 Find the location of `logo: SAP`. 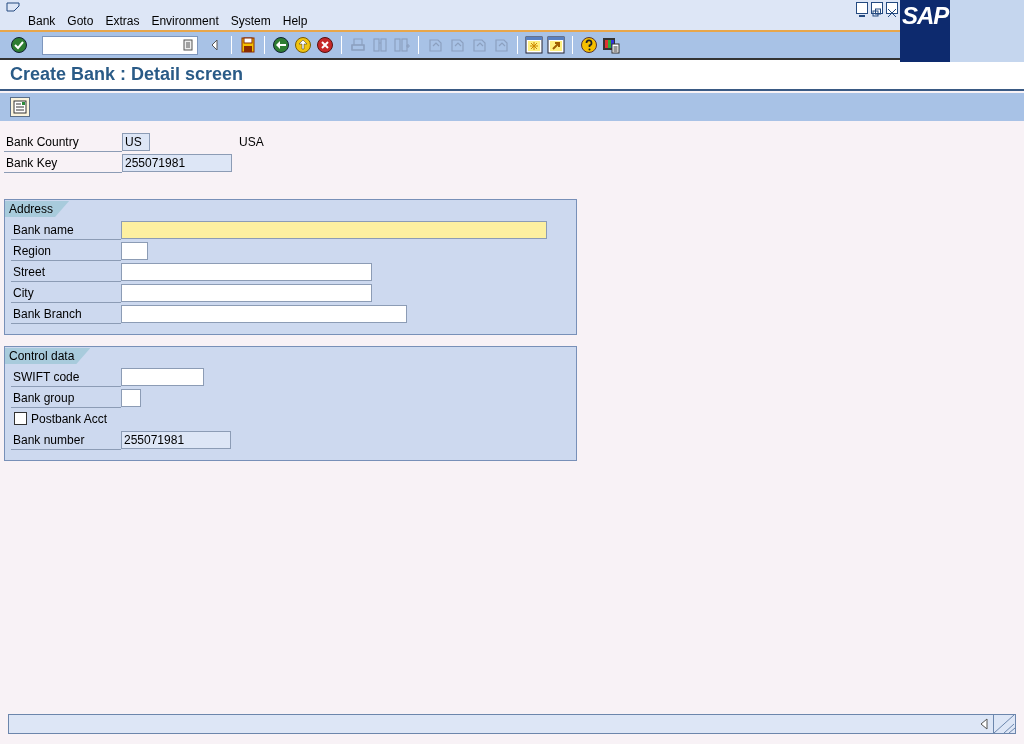

logo: SAP is located at coordinates (926, 16).